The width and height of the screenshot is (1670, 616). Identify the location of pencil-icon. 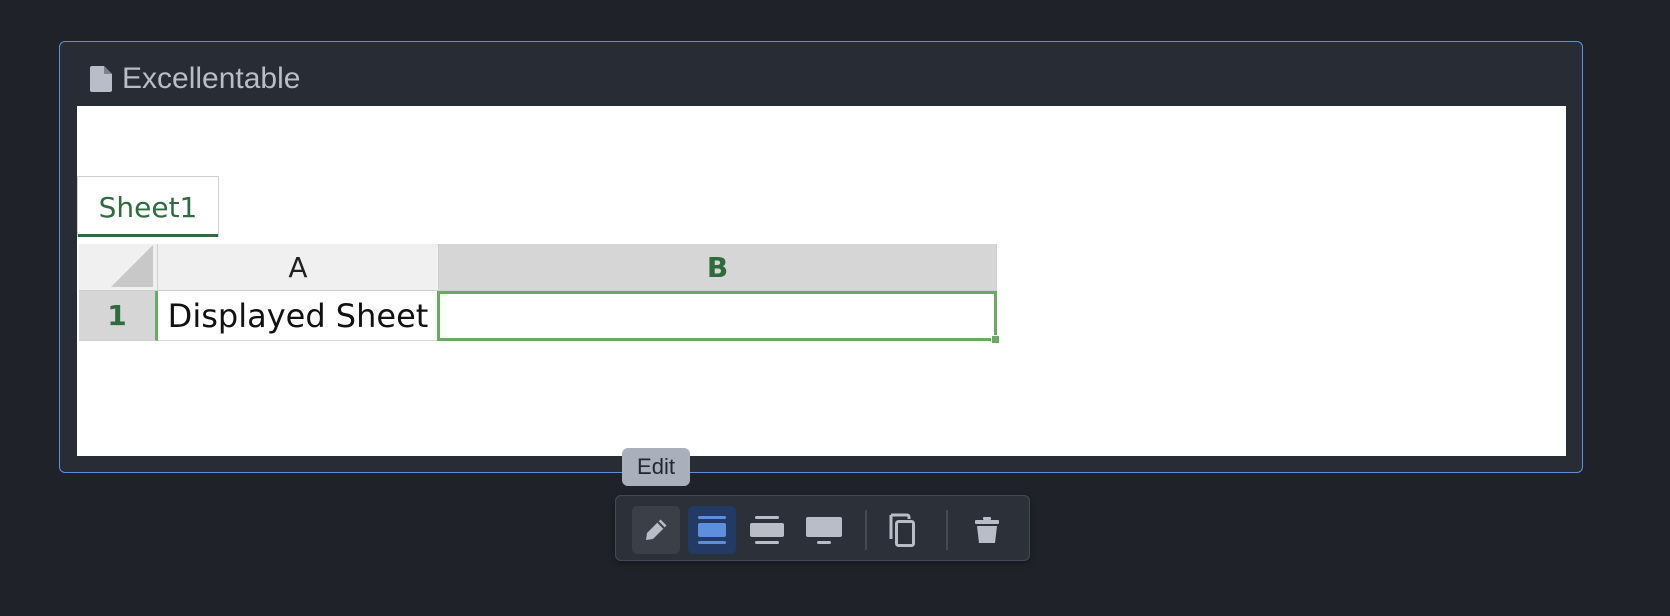
(656, 529).